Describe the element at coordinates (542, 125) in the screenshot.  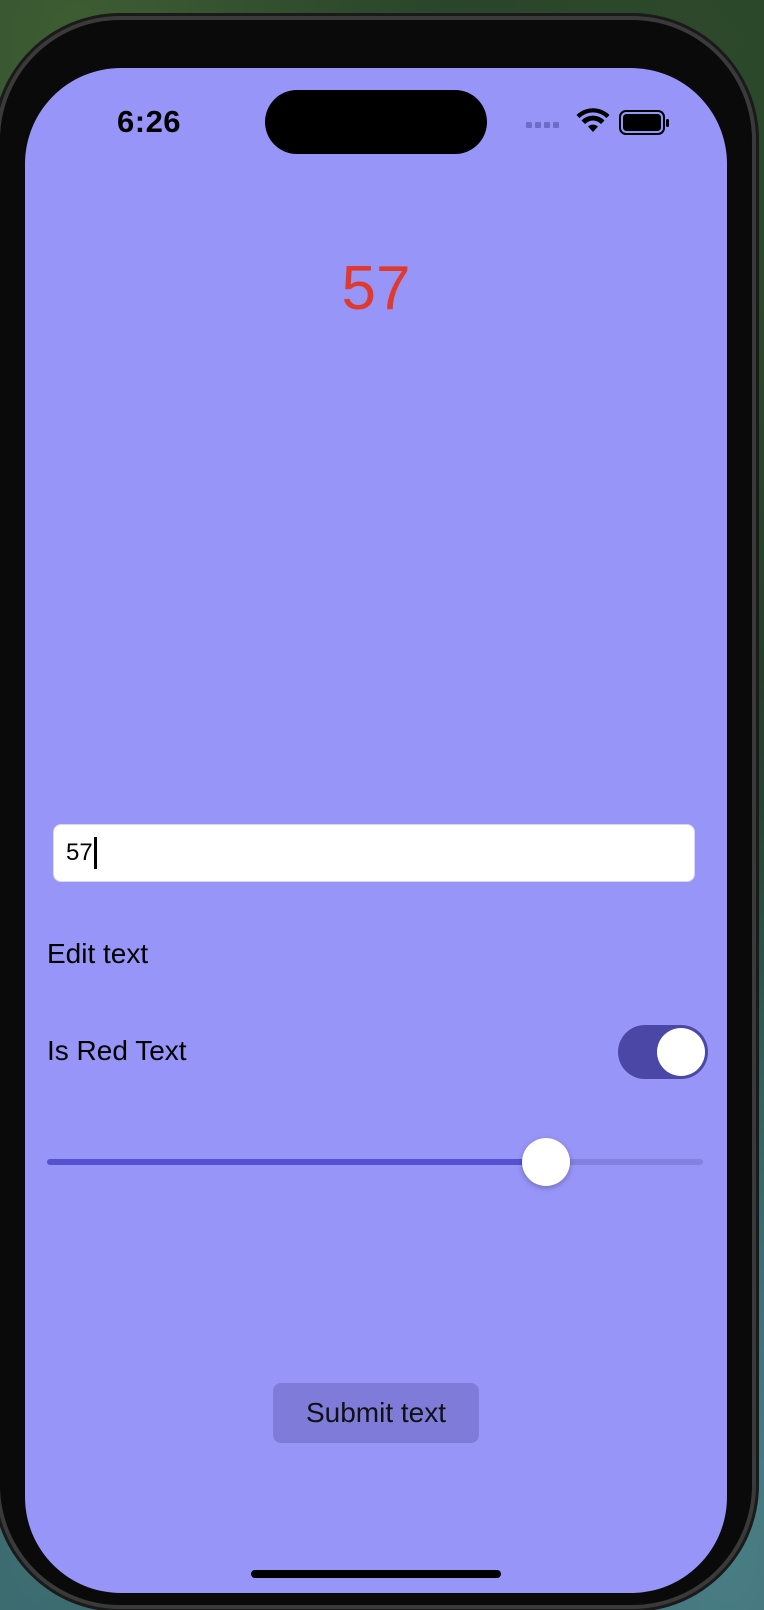
I see `cellular-signal-icon` at that location.